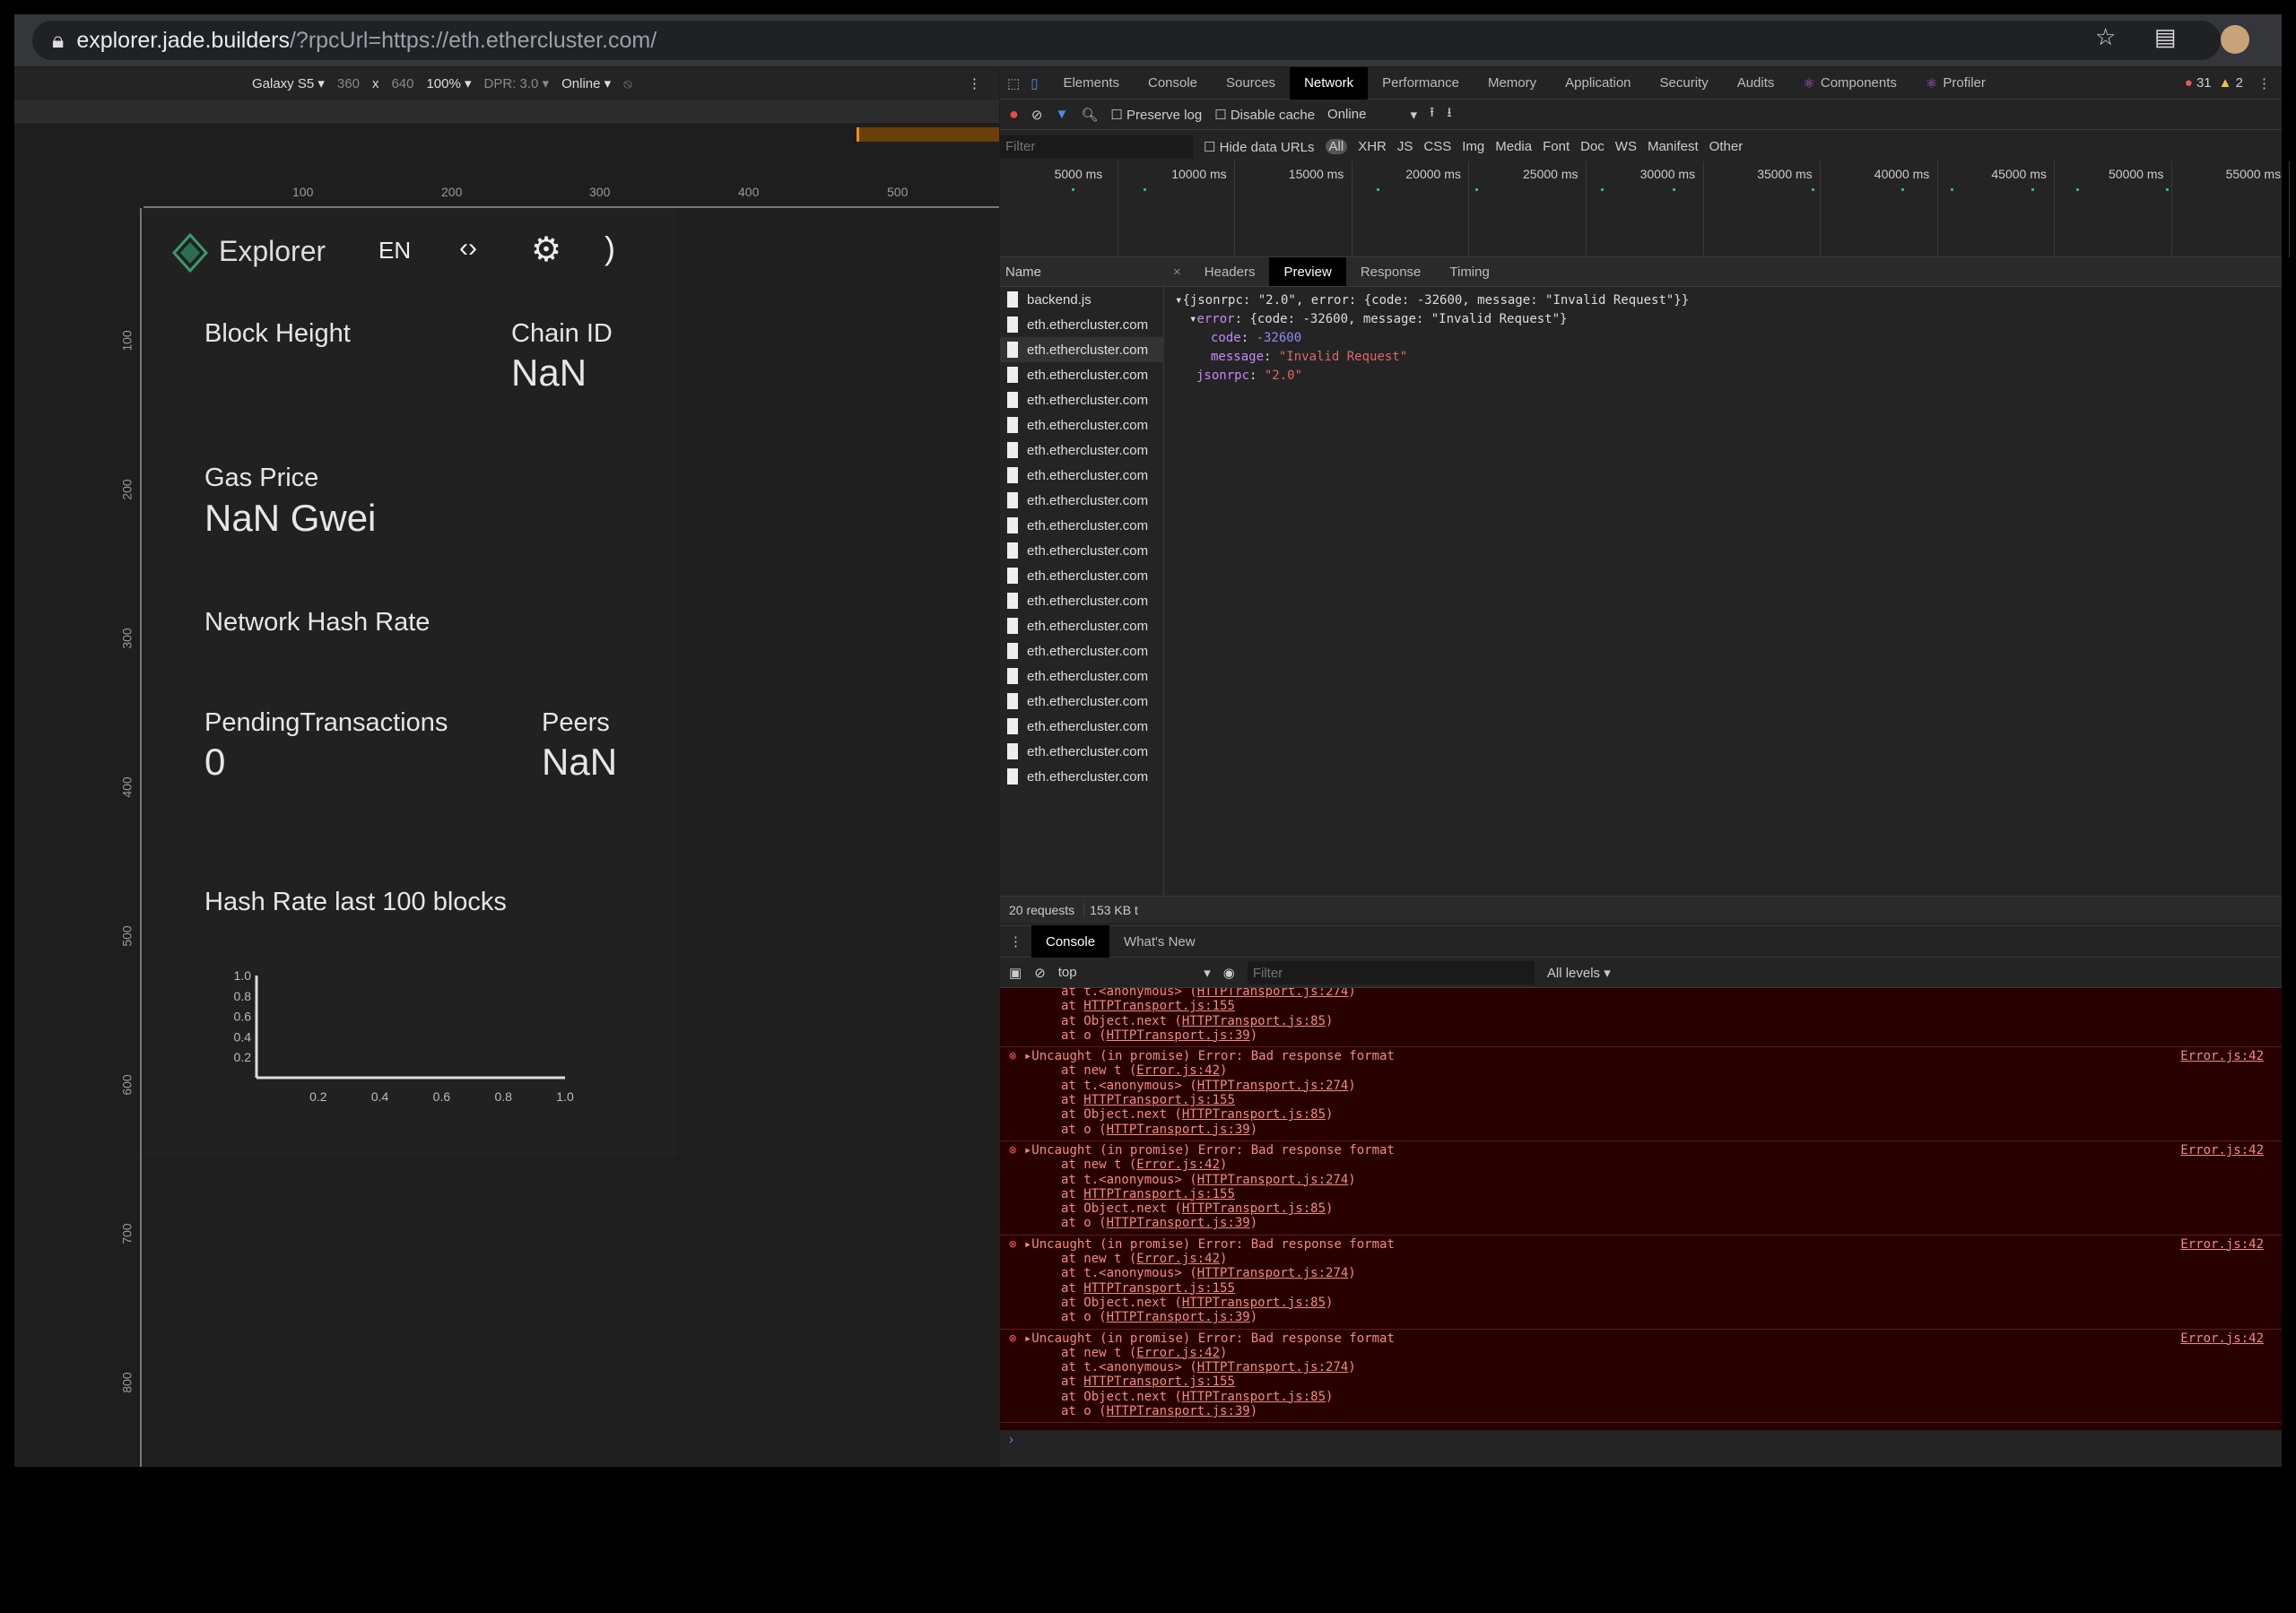  Describe the element at coordinates (1405, 146) in the screenshot. I see `filter-type-js: JS` at that location.